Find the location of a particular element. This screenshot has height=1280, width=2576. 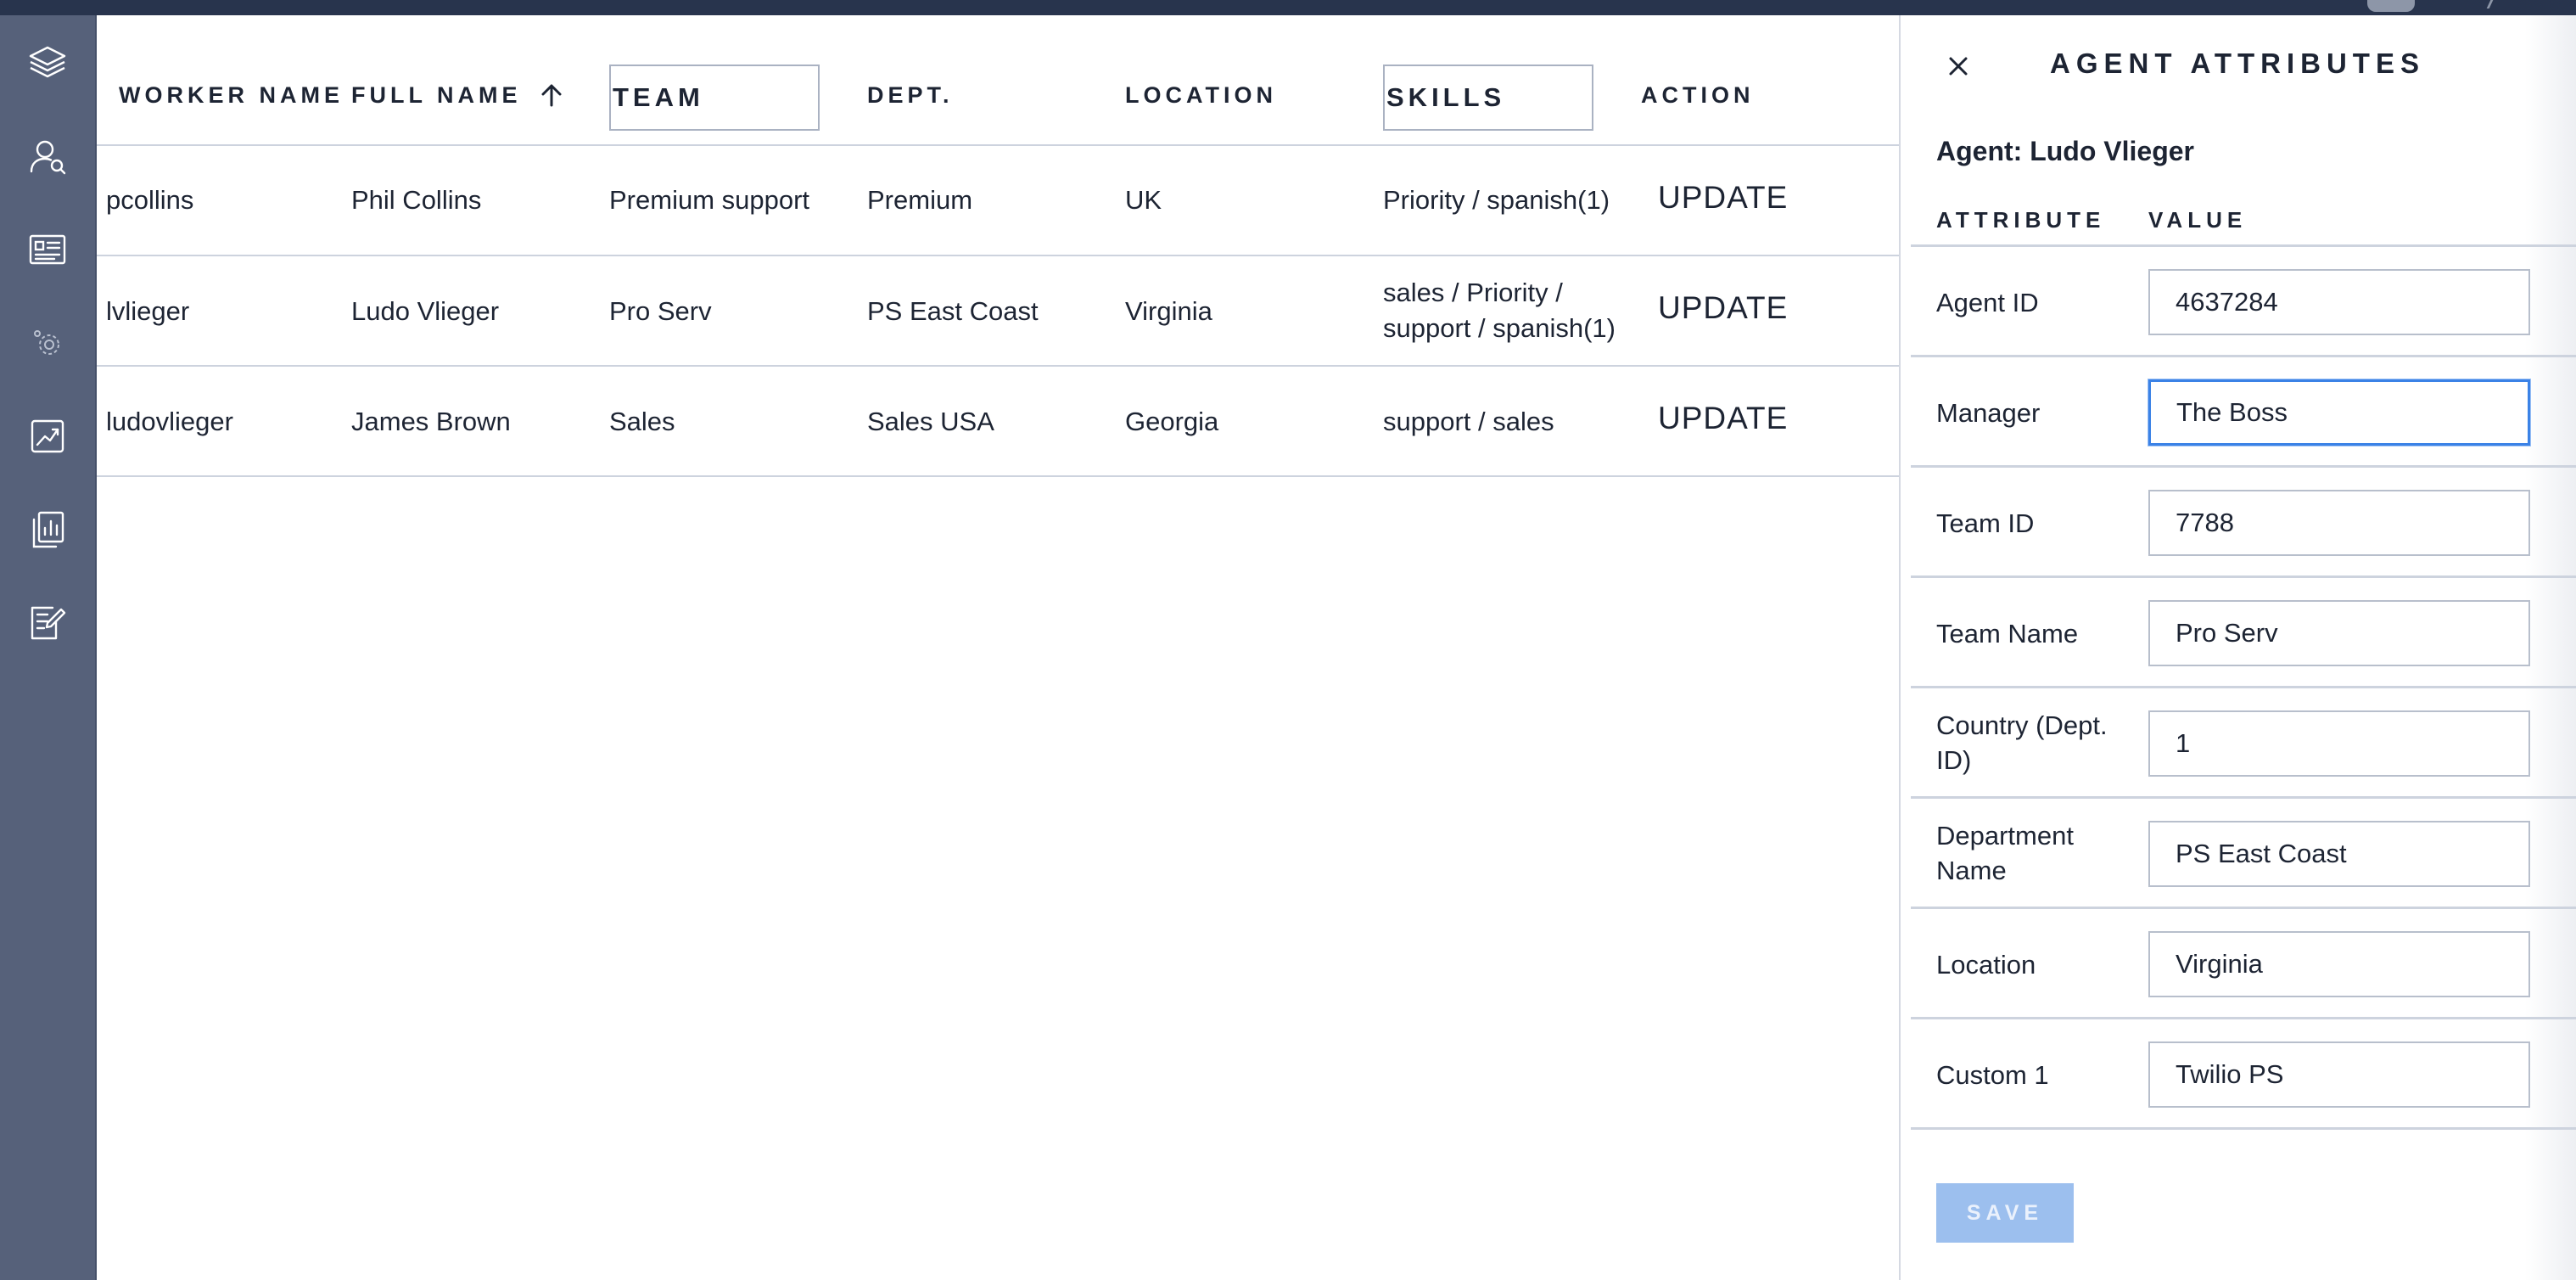

column-header-value: VALUE is located at coordinates (2198, 220).